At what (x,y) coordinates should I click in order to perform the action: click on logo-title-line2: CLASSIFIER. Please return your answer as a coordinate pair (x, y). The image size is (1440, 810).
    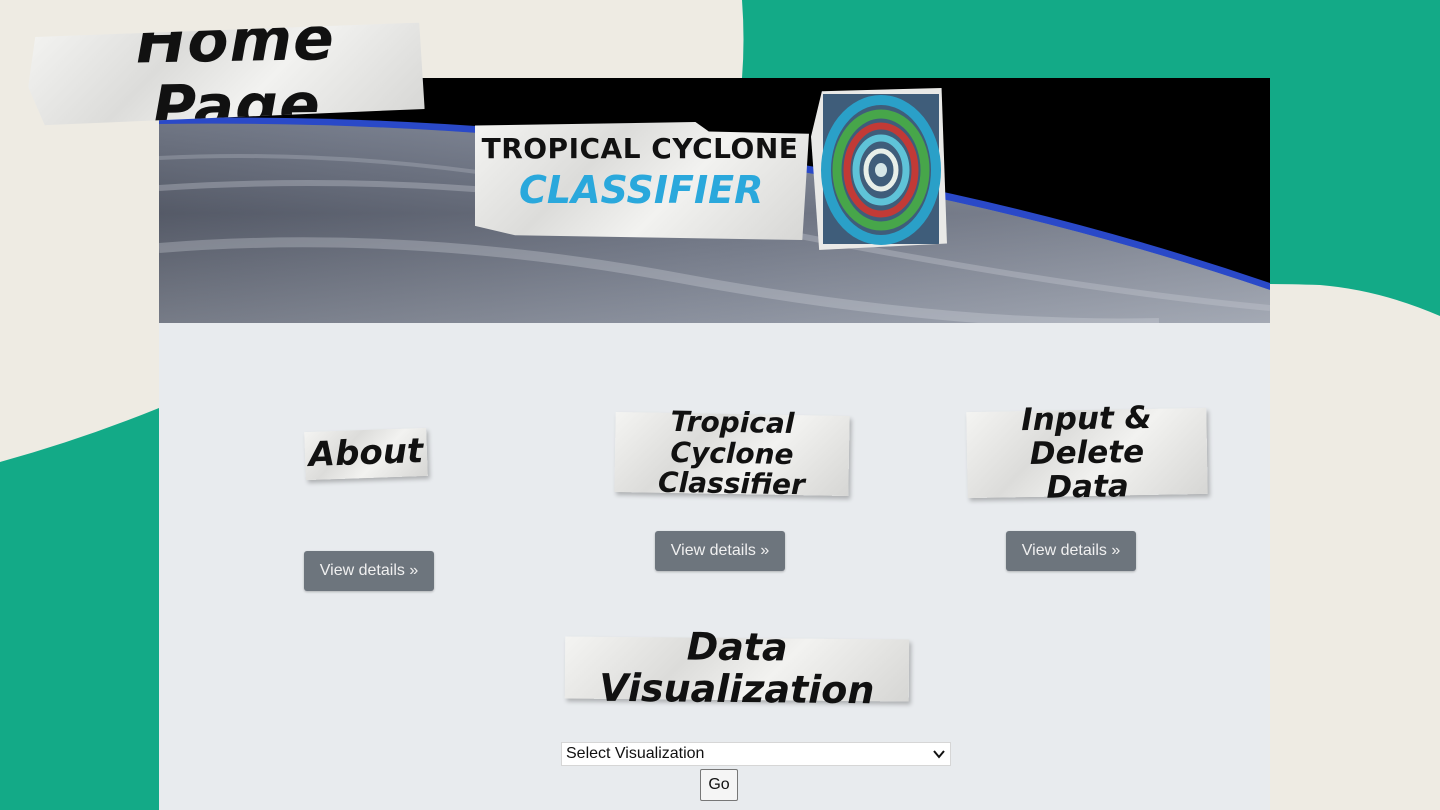
    Looking at the image, I should click on (641, 190).